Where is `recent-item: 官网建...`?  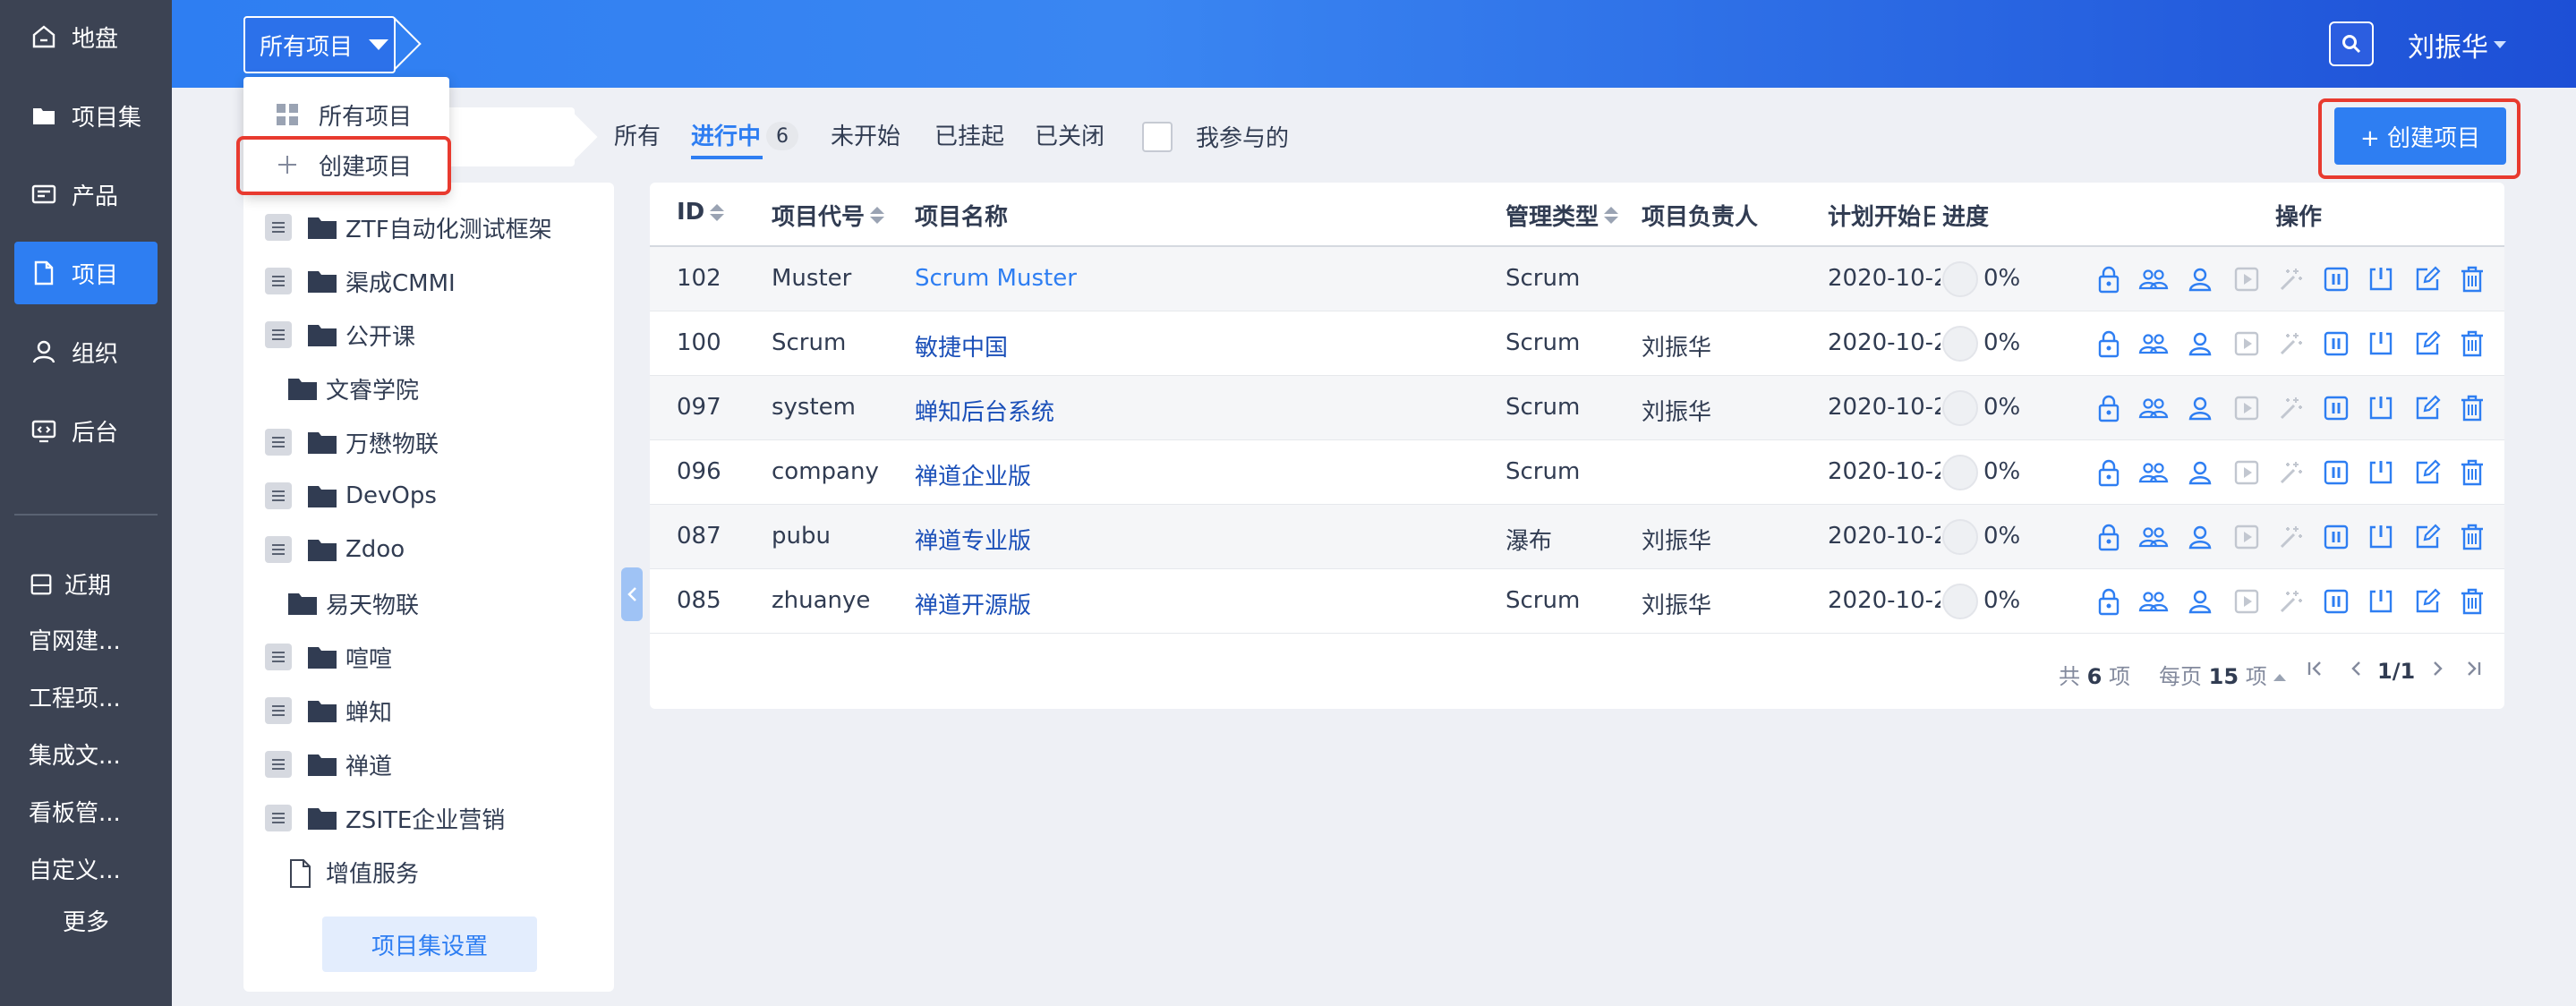
recent-item: 官网建... is located at coordinates (75, 639).